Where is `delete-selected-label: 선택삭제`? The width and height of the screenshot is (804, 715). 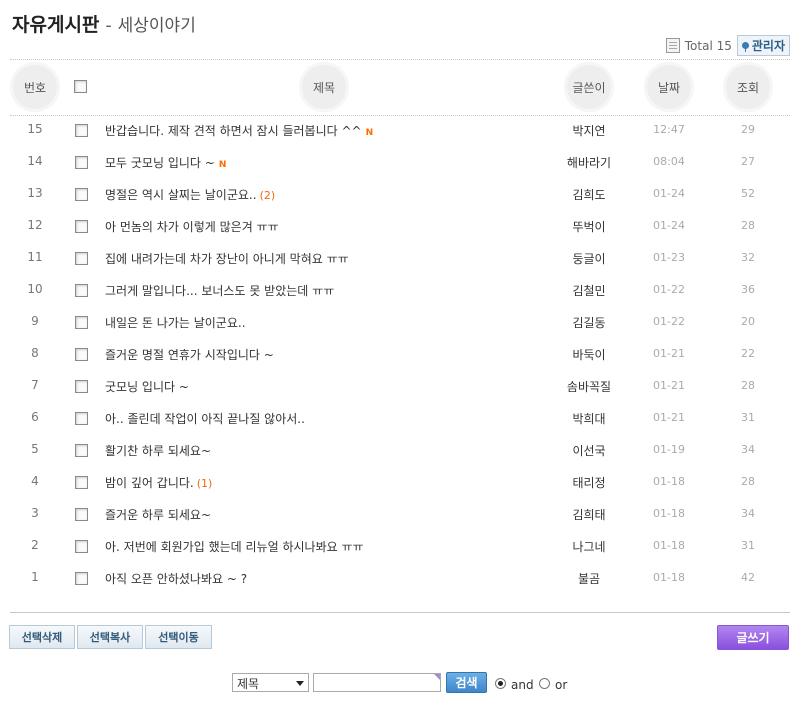
delete-selected-label: 선택삭제 is located at coordinates (42, 637).